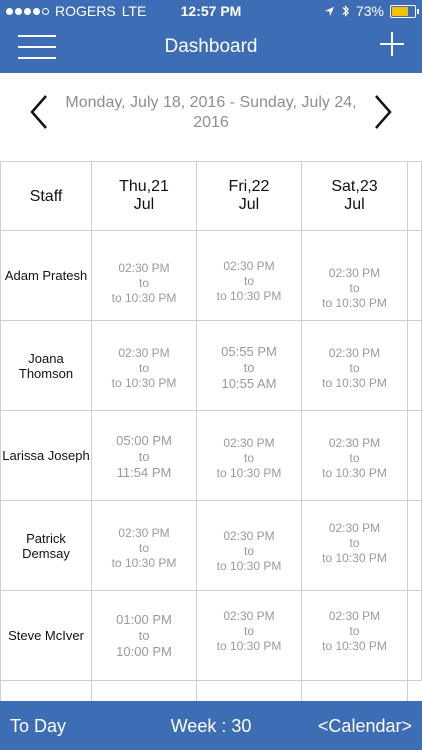 This screenshot has height=750, width=422. I want to click on top-bar: ROGERS LTE 12:57 PM 73% Dashboard, so click(211, 36).